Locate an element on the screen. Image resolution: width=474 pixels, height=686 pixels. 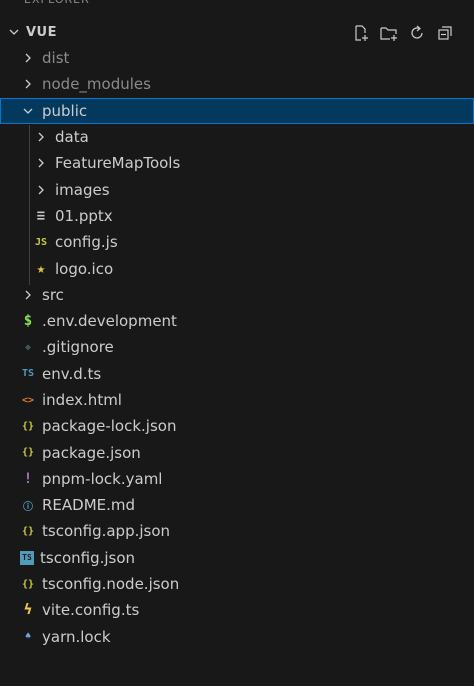
tree-file-row: {} tsconfig.node.json is located at coordinates (237, 584).